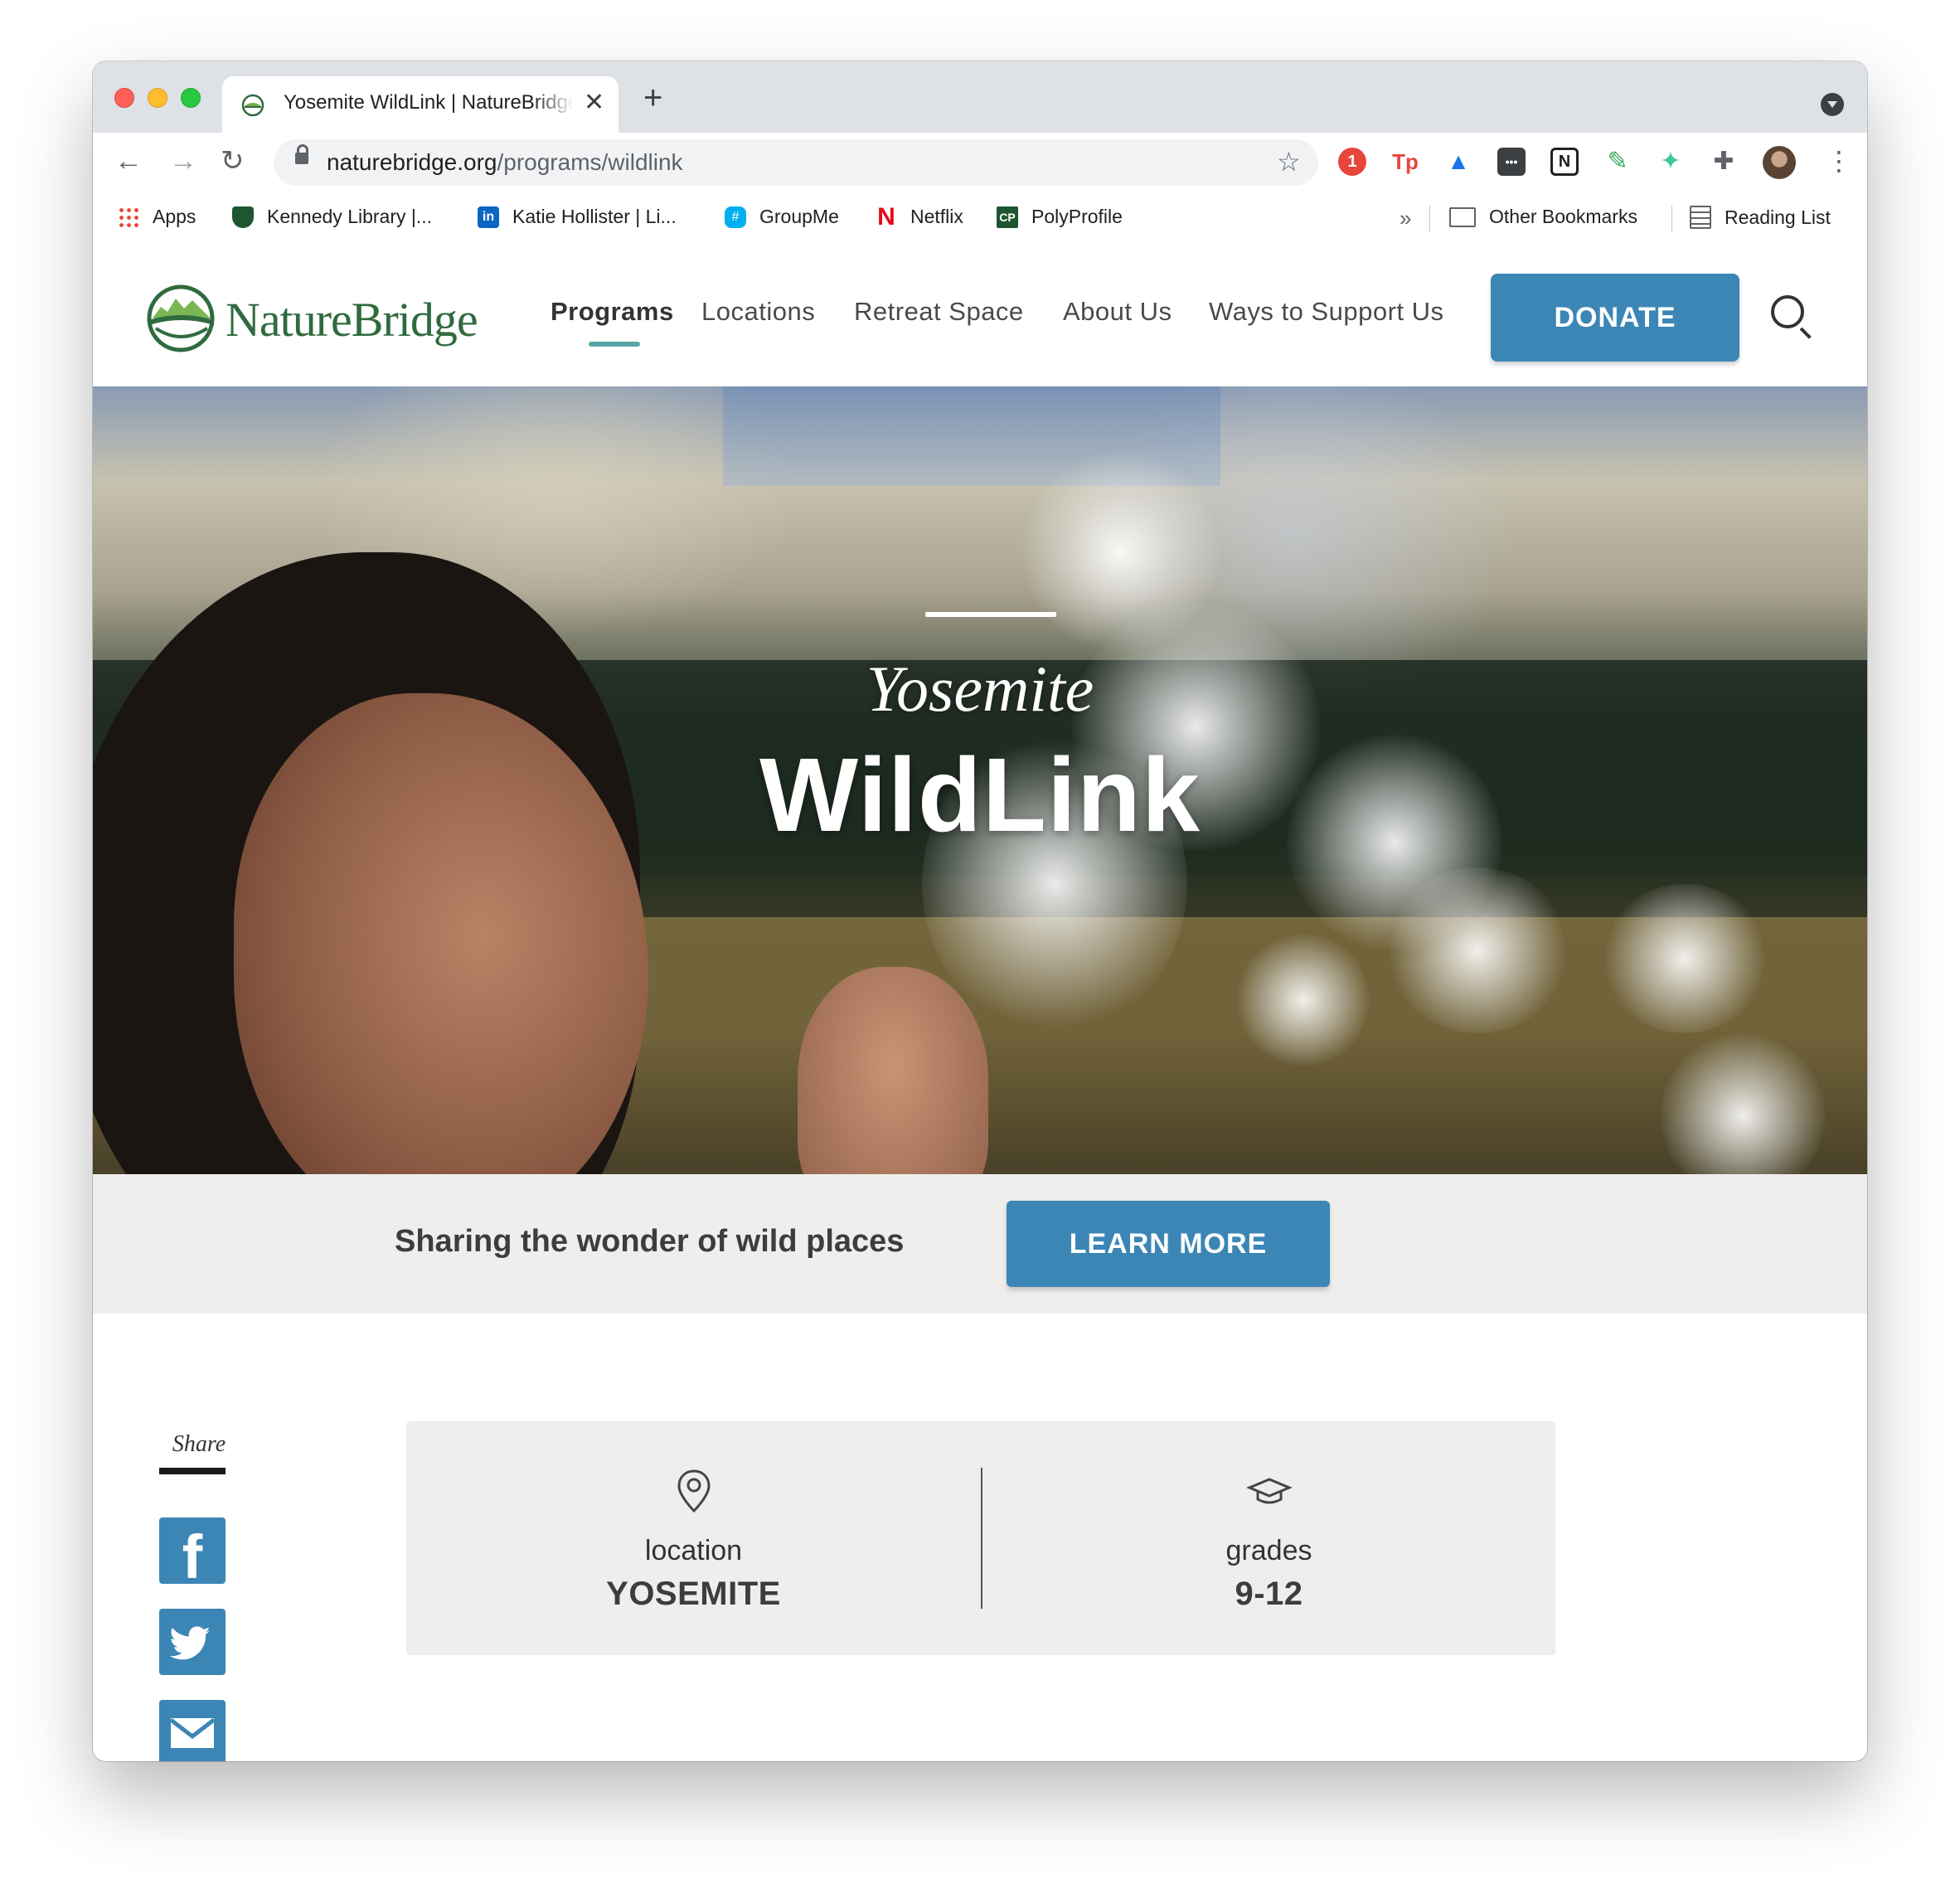 The width and height of the screenshot is (1960, 1884). Describe the element at coordinates (693, 1550) in the screenshot. I see `location-label: location` at that location.